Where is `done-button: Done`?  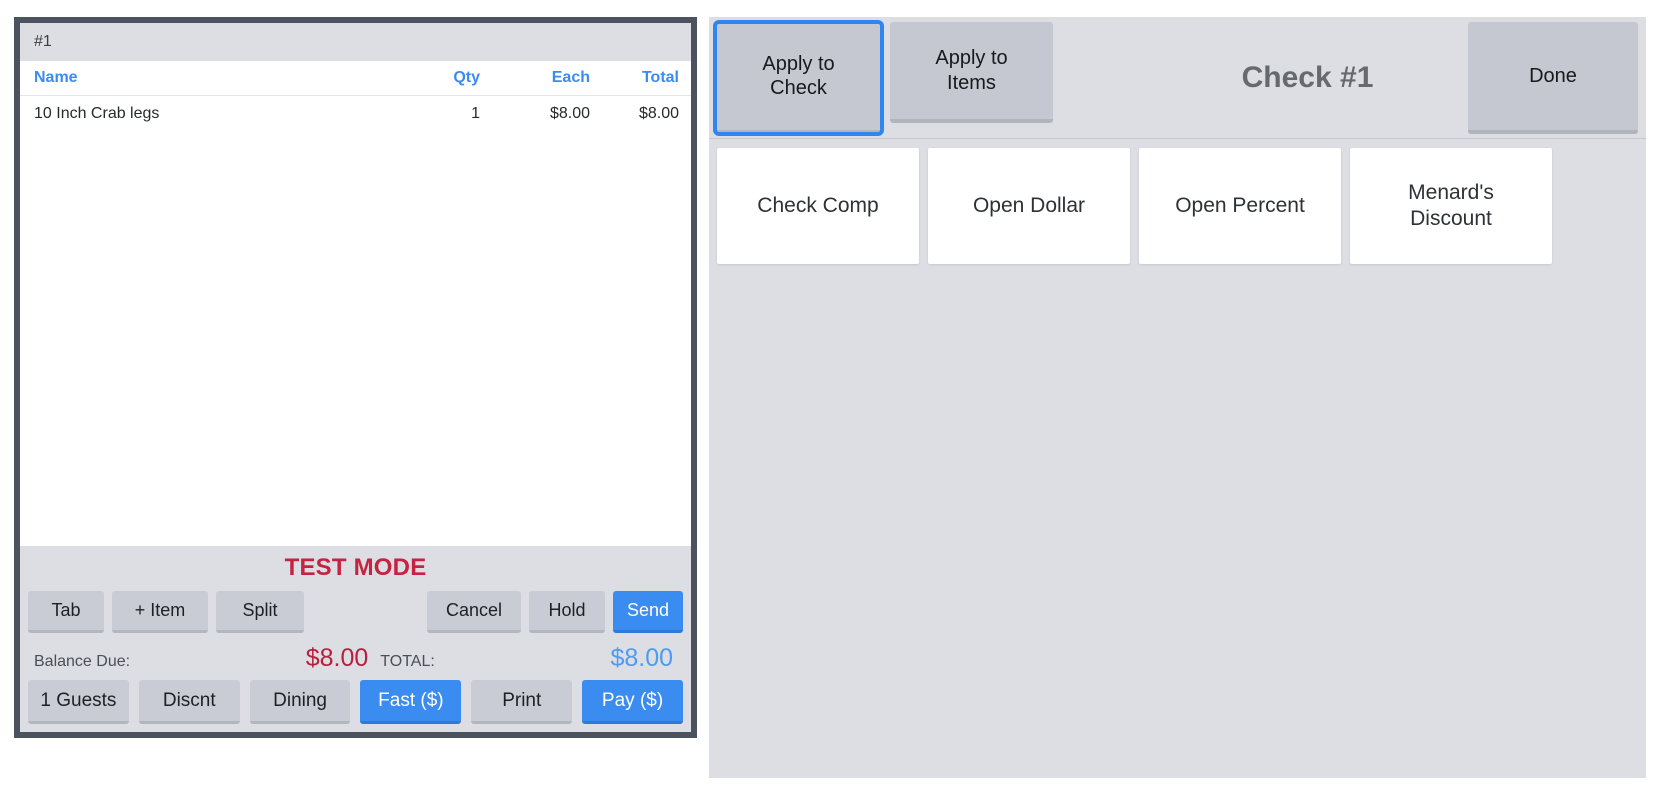
done-button: Done is located at coordinates (1553, 78).